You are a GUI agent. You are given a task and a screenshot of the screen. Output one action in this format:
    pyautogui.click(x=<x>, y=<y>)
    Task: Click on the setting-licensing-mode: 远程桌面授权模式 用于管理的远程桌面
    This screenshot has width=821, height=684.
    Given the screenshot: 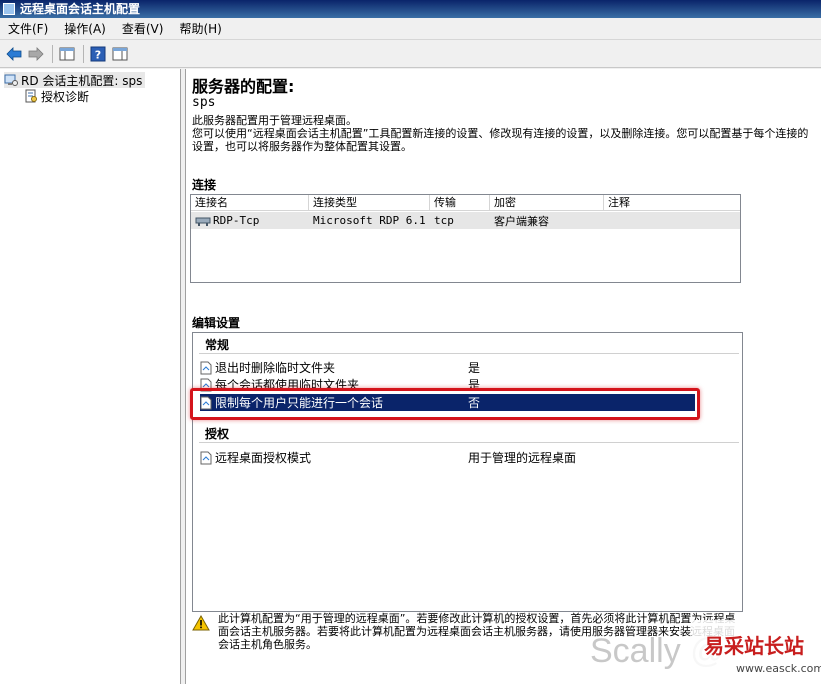 What is the action you would take?
    pyautogui.click(x=447, y=457)
    